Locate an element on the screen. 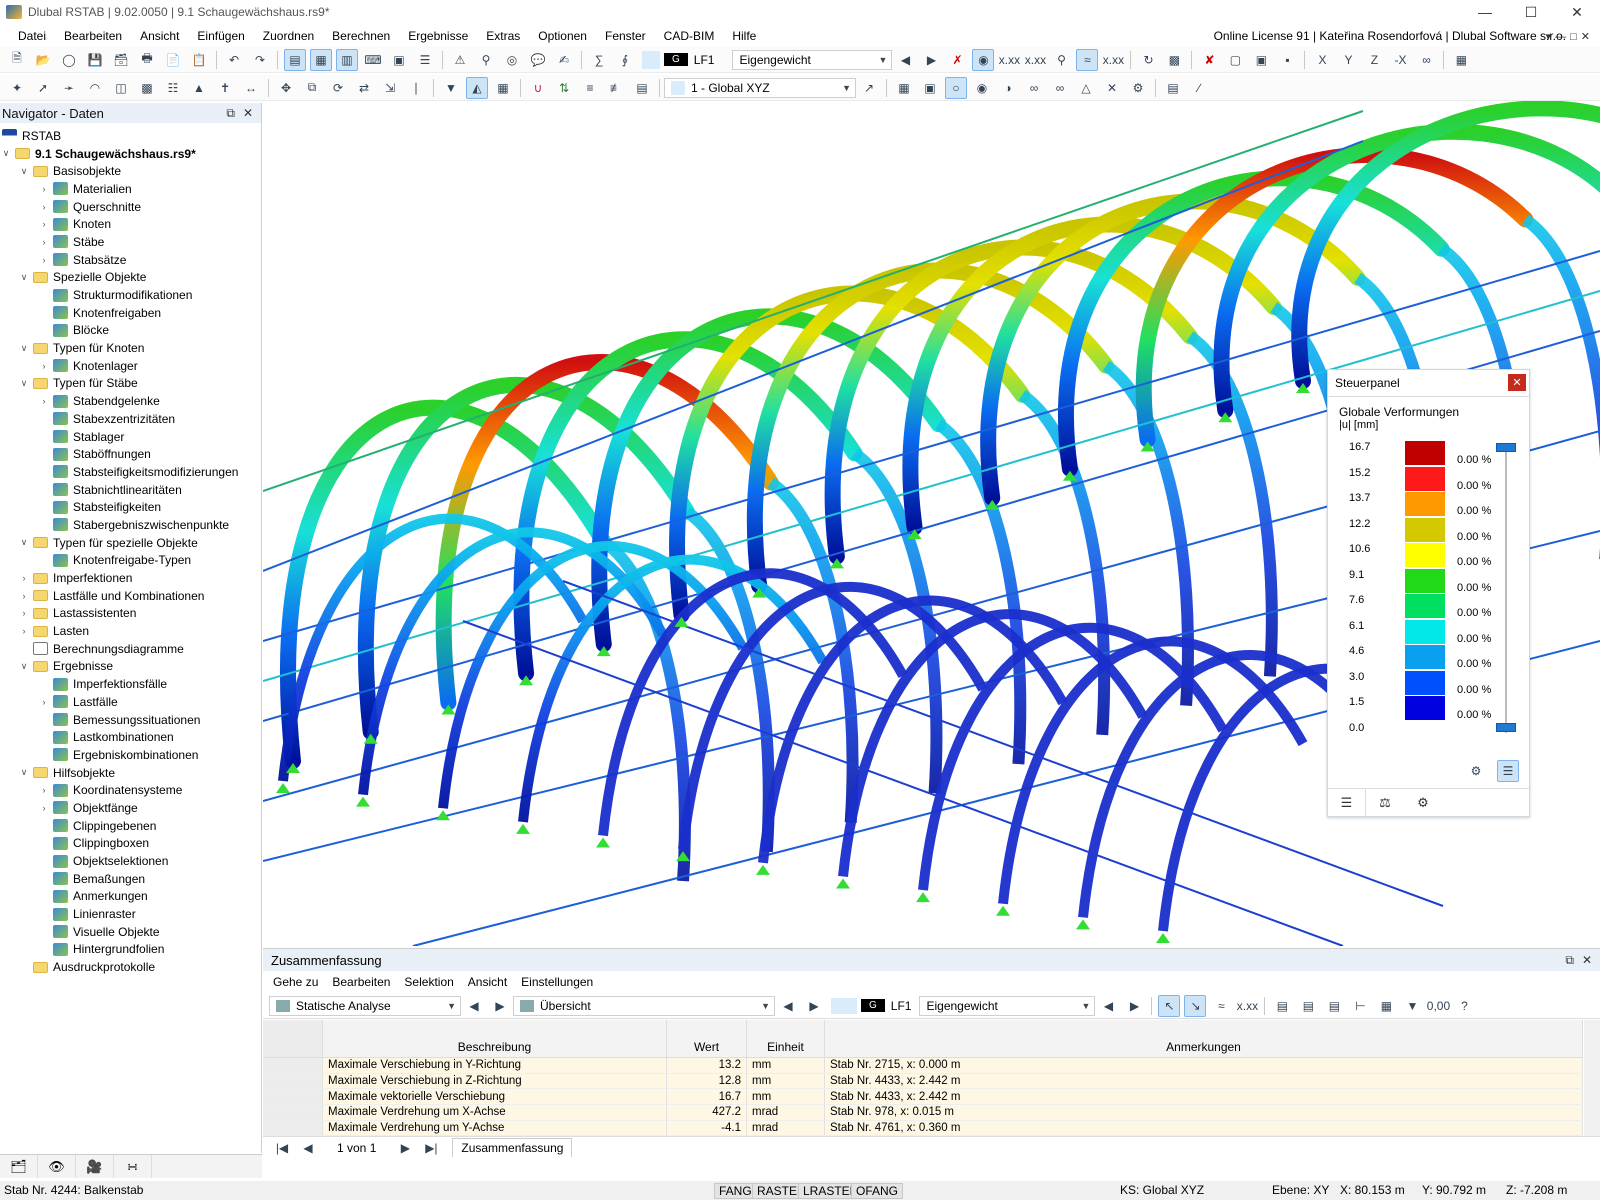 Image resolution: width=1600 pixels, height=1200 pixels. cube-icon: ▢ is located at coordinates (1235, 60).